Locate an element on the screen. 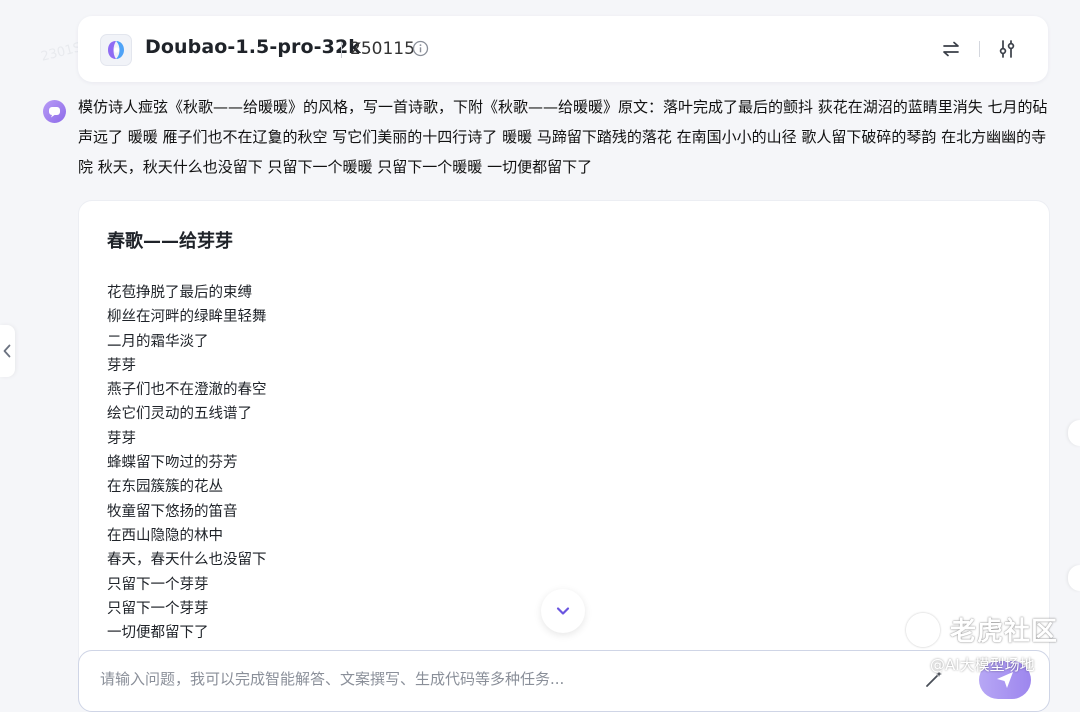 This screenshot has width=1080, height=712. watermark-handle: @AI大模型场地 is located at coordinates (982, 665).